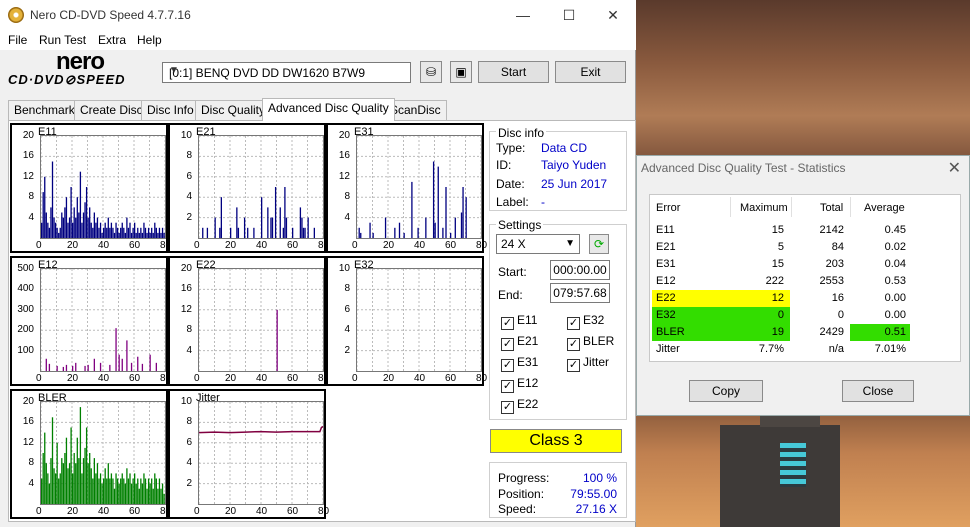 Image resolution: width=970 pixels, height=527 pixels. Describe the element at coordinates (613, 15) in the screenshot. I see `close-window-button: ✕` at that location.